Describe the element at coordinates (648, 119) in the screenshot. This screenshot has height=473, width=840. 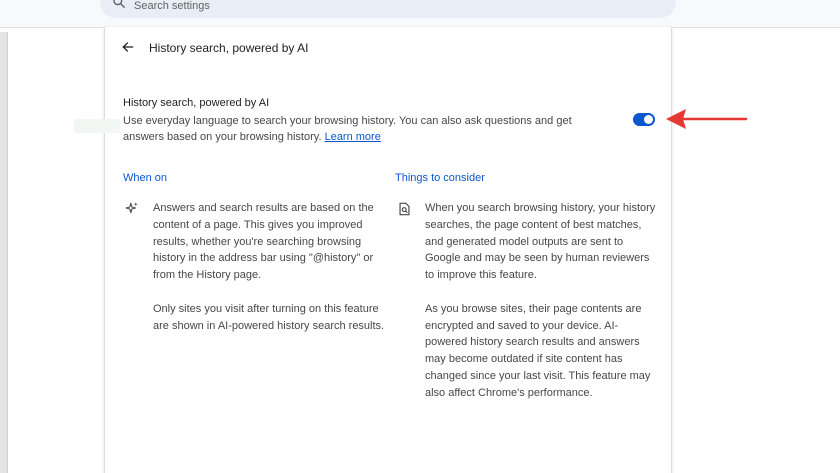
I see `toggle-knob` at that location.